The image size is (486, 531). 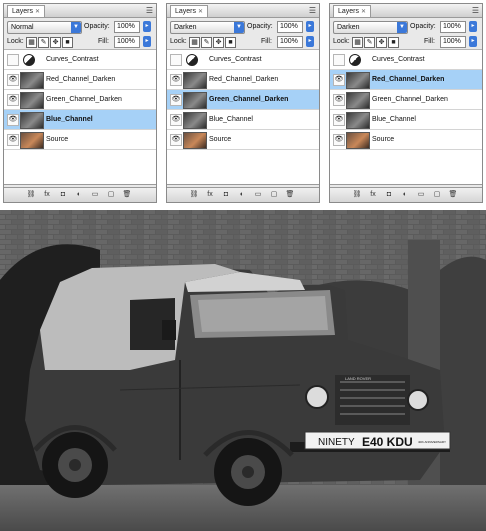 I want to click on plate-number-text: E40 KDU, so click(x=387, y=442).